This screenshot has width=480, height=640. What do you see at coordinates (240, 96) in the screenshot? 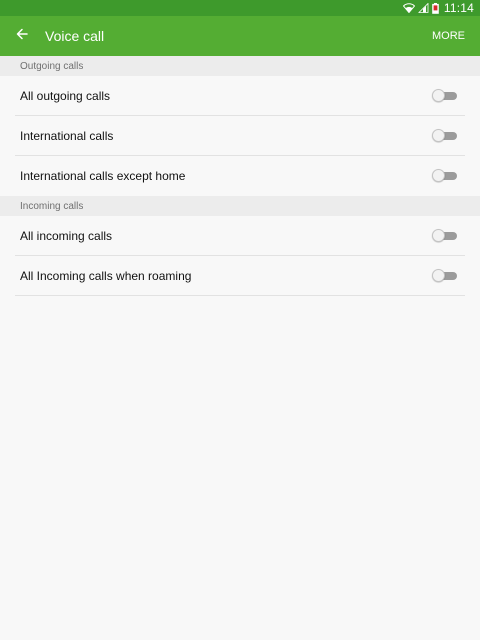
I see `setting-row-all-outgoing: All outgoing calls` at bounding box center [240, 96].